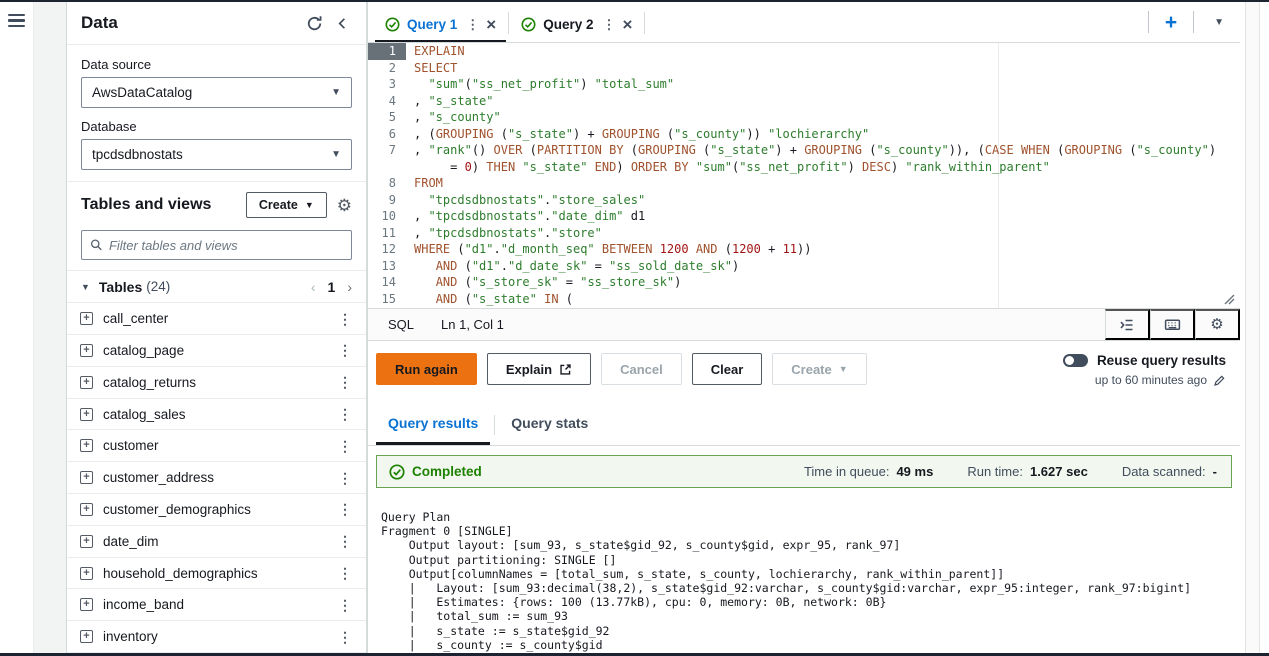 This screenshot has height=656, width=1269. What do you see at coordinates (1075, 360) in the screenshot?
I see `reuse-results-toggle` at bounding box center [1075, 360].